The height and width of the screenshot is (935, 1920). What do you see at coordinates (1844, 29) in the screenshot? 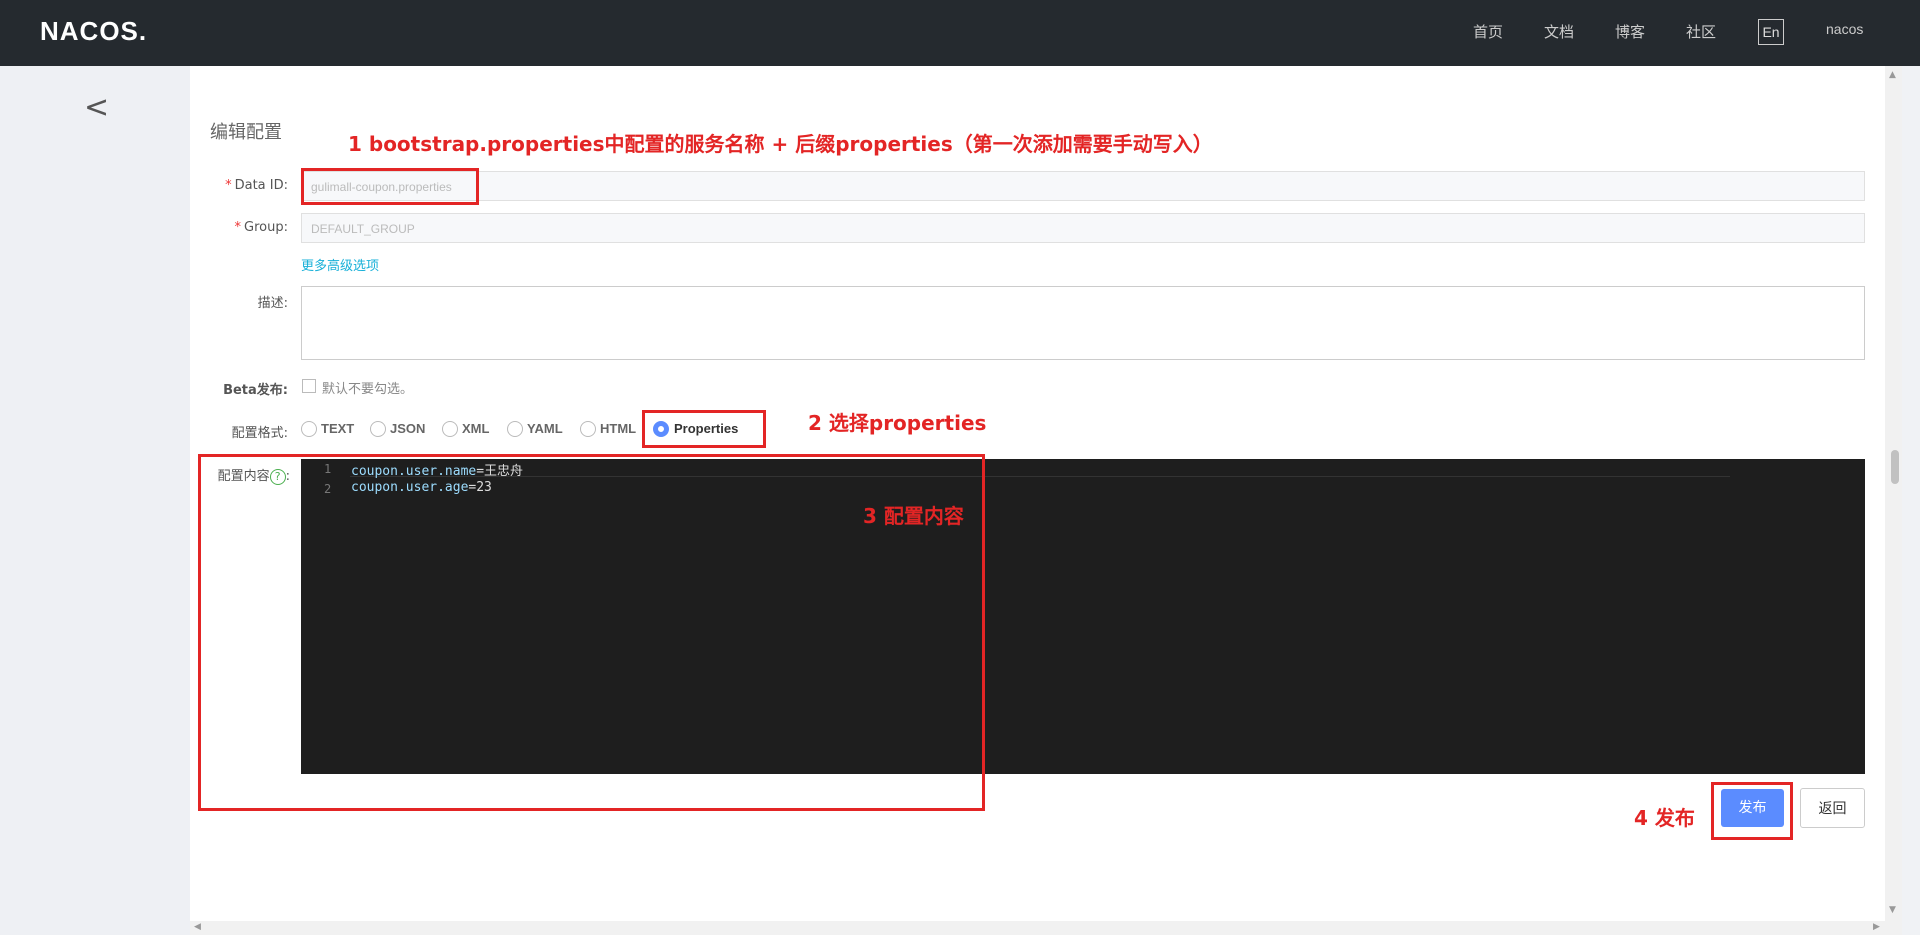
I see `user-name: nacos` at bounding box center [1844, 29].